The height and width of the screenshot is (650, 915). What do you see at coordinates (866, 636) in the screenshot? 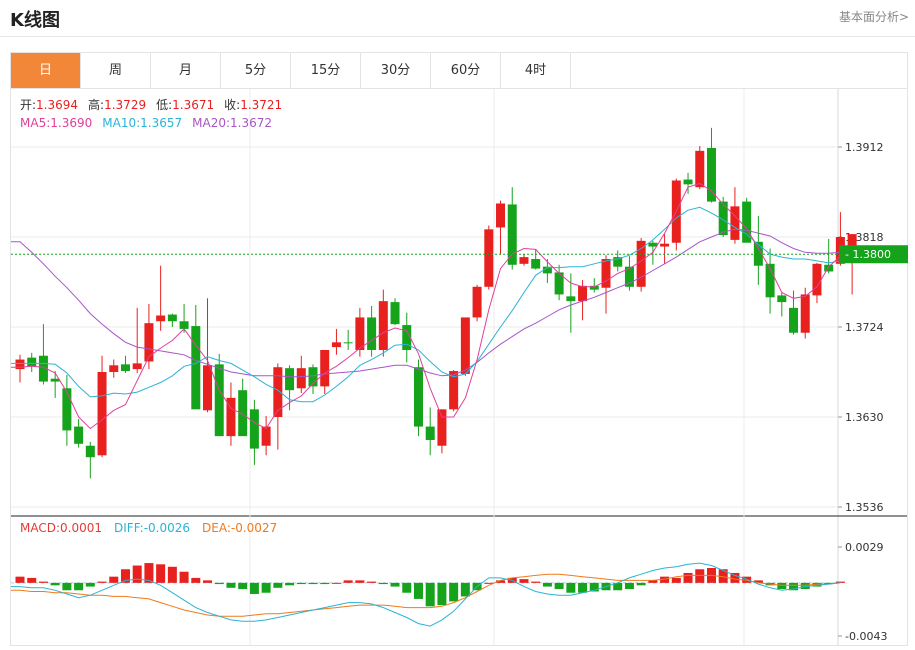
I see `macd-tick-label: -0.0043` at bounding box center [866, 636].